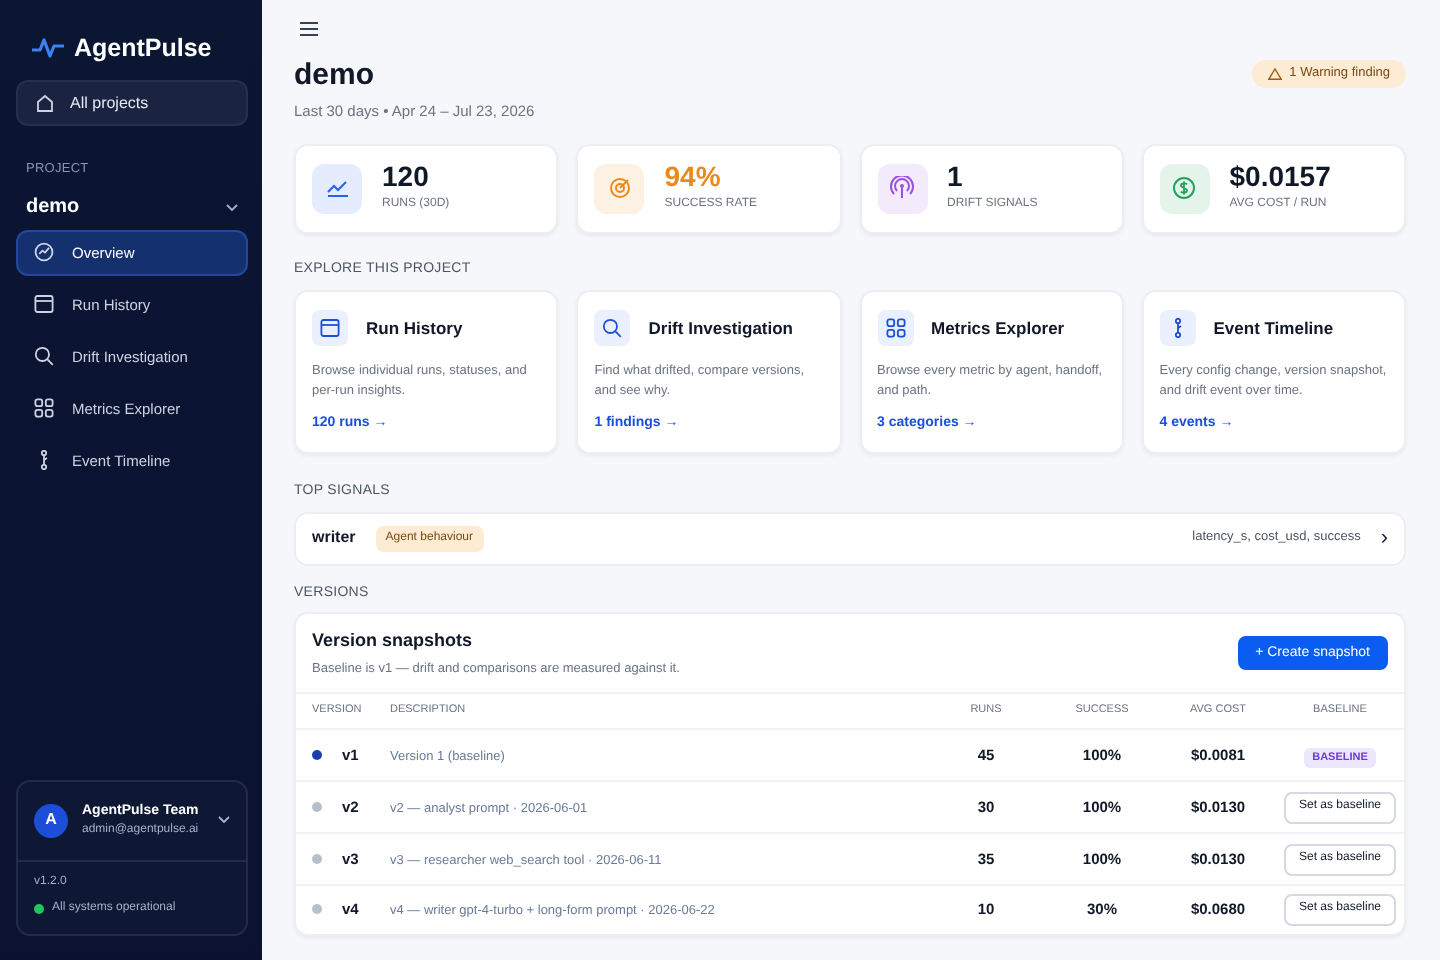 This screenshot has height=960, width=1440. Describe the element at coordinates (48, 48) in the screenshot. I see `pulse-logo-icon` at that location.